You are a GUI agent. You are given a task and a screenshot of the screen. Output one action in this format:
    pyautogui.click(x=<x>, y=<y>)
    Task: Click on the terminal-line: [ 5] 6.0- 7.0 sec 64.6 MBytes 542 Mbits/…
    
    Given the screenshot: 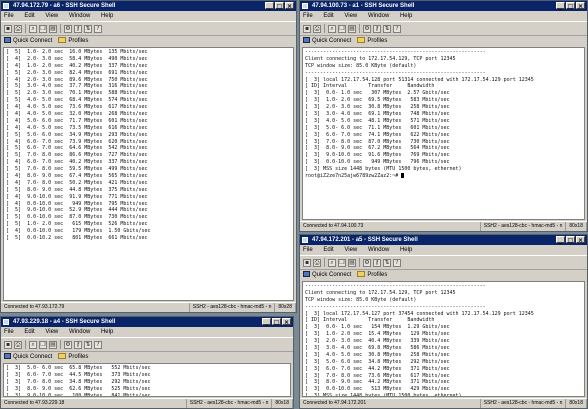 What is the action you would take?
    pyautogui.click(x=77, y=148)
    